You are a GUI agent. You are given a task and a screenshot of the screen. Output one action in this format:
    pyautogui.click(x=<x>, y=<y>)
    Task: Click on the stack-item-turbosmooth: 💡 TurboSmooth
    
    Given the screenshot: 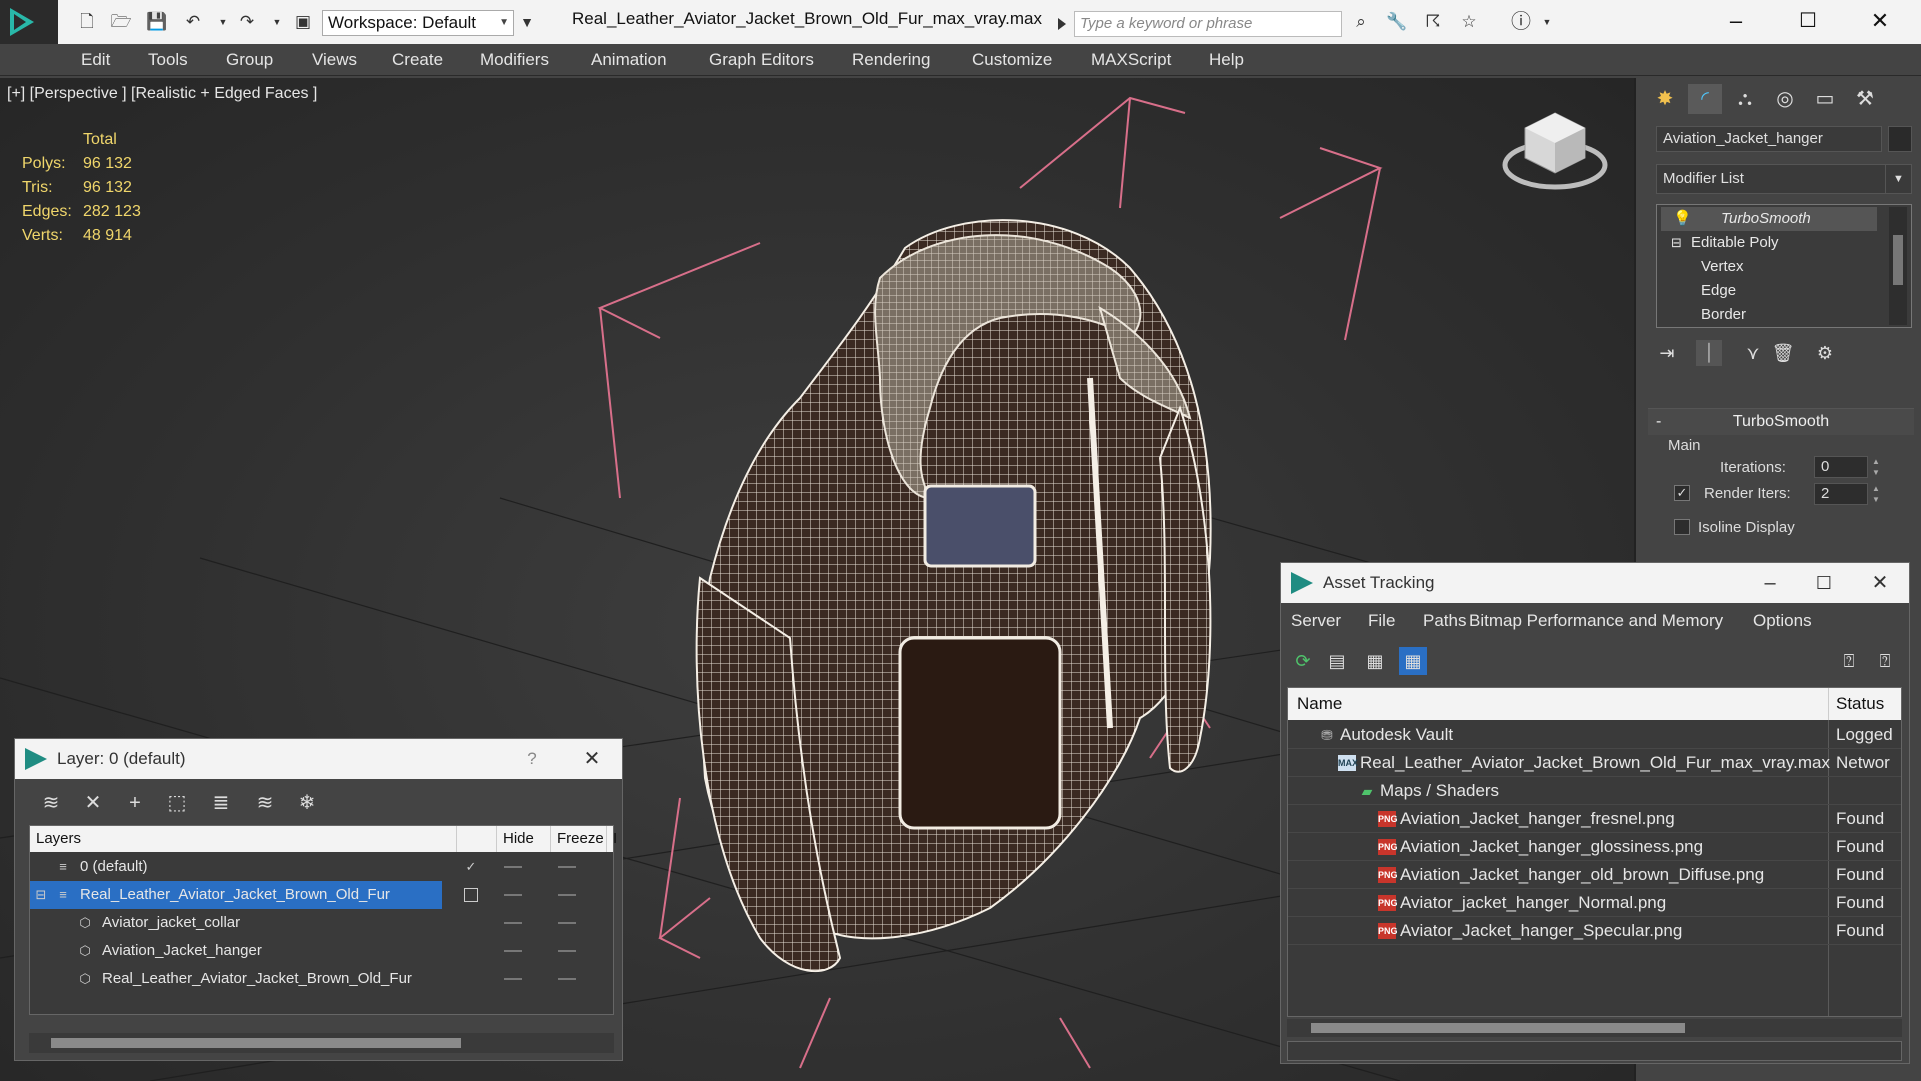 What is the action you would take?
    pyautogui.click(x=1769, y=219)
    